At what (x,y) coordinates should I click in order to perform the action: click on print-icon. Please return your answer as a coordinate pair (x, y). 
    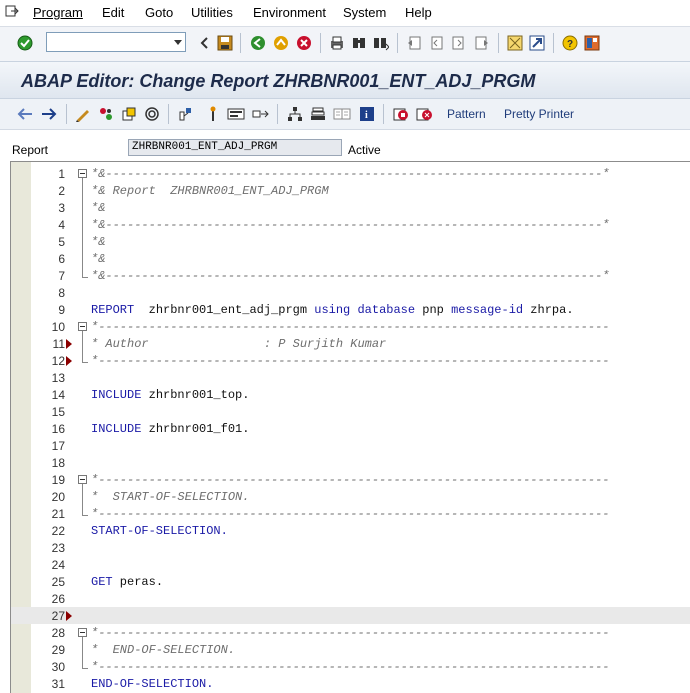
    Looking at the image, I should click on (337, 43).